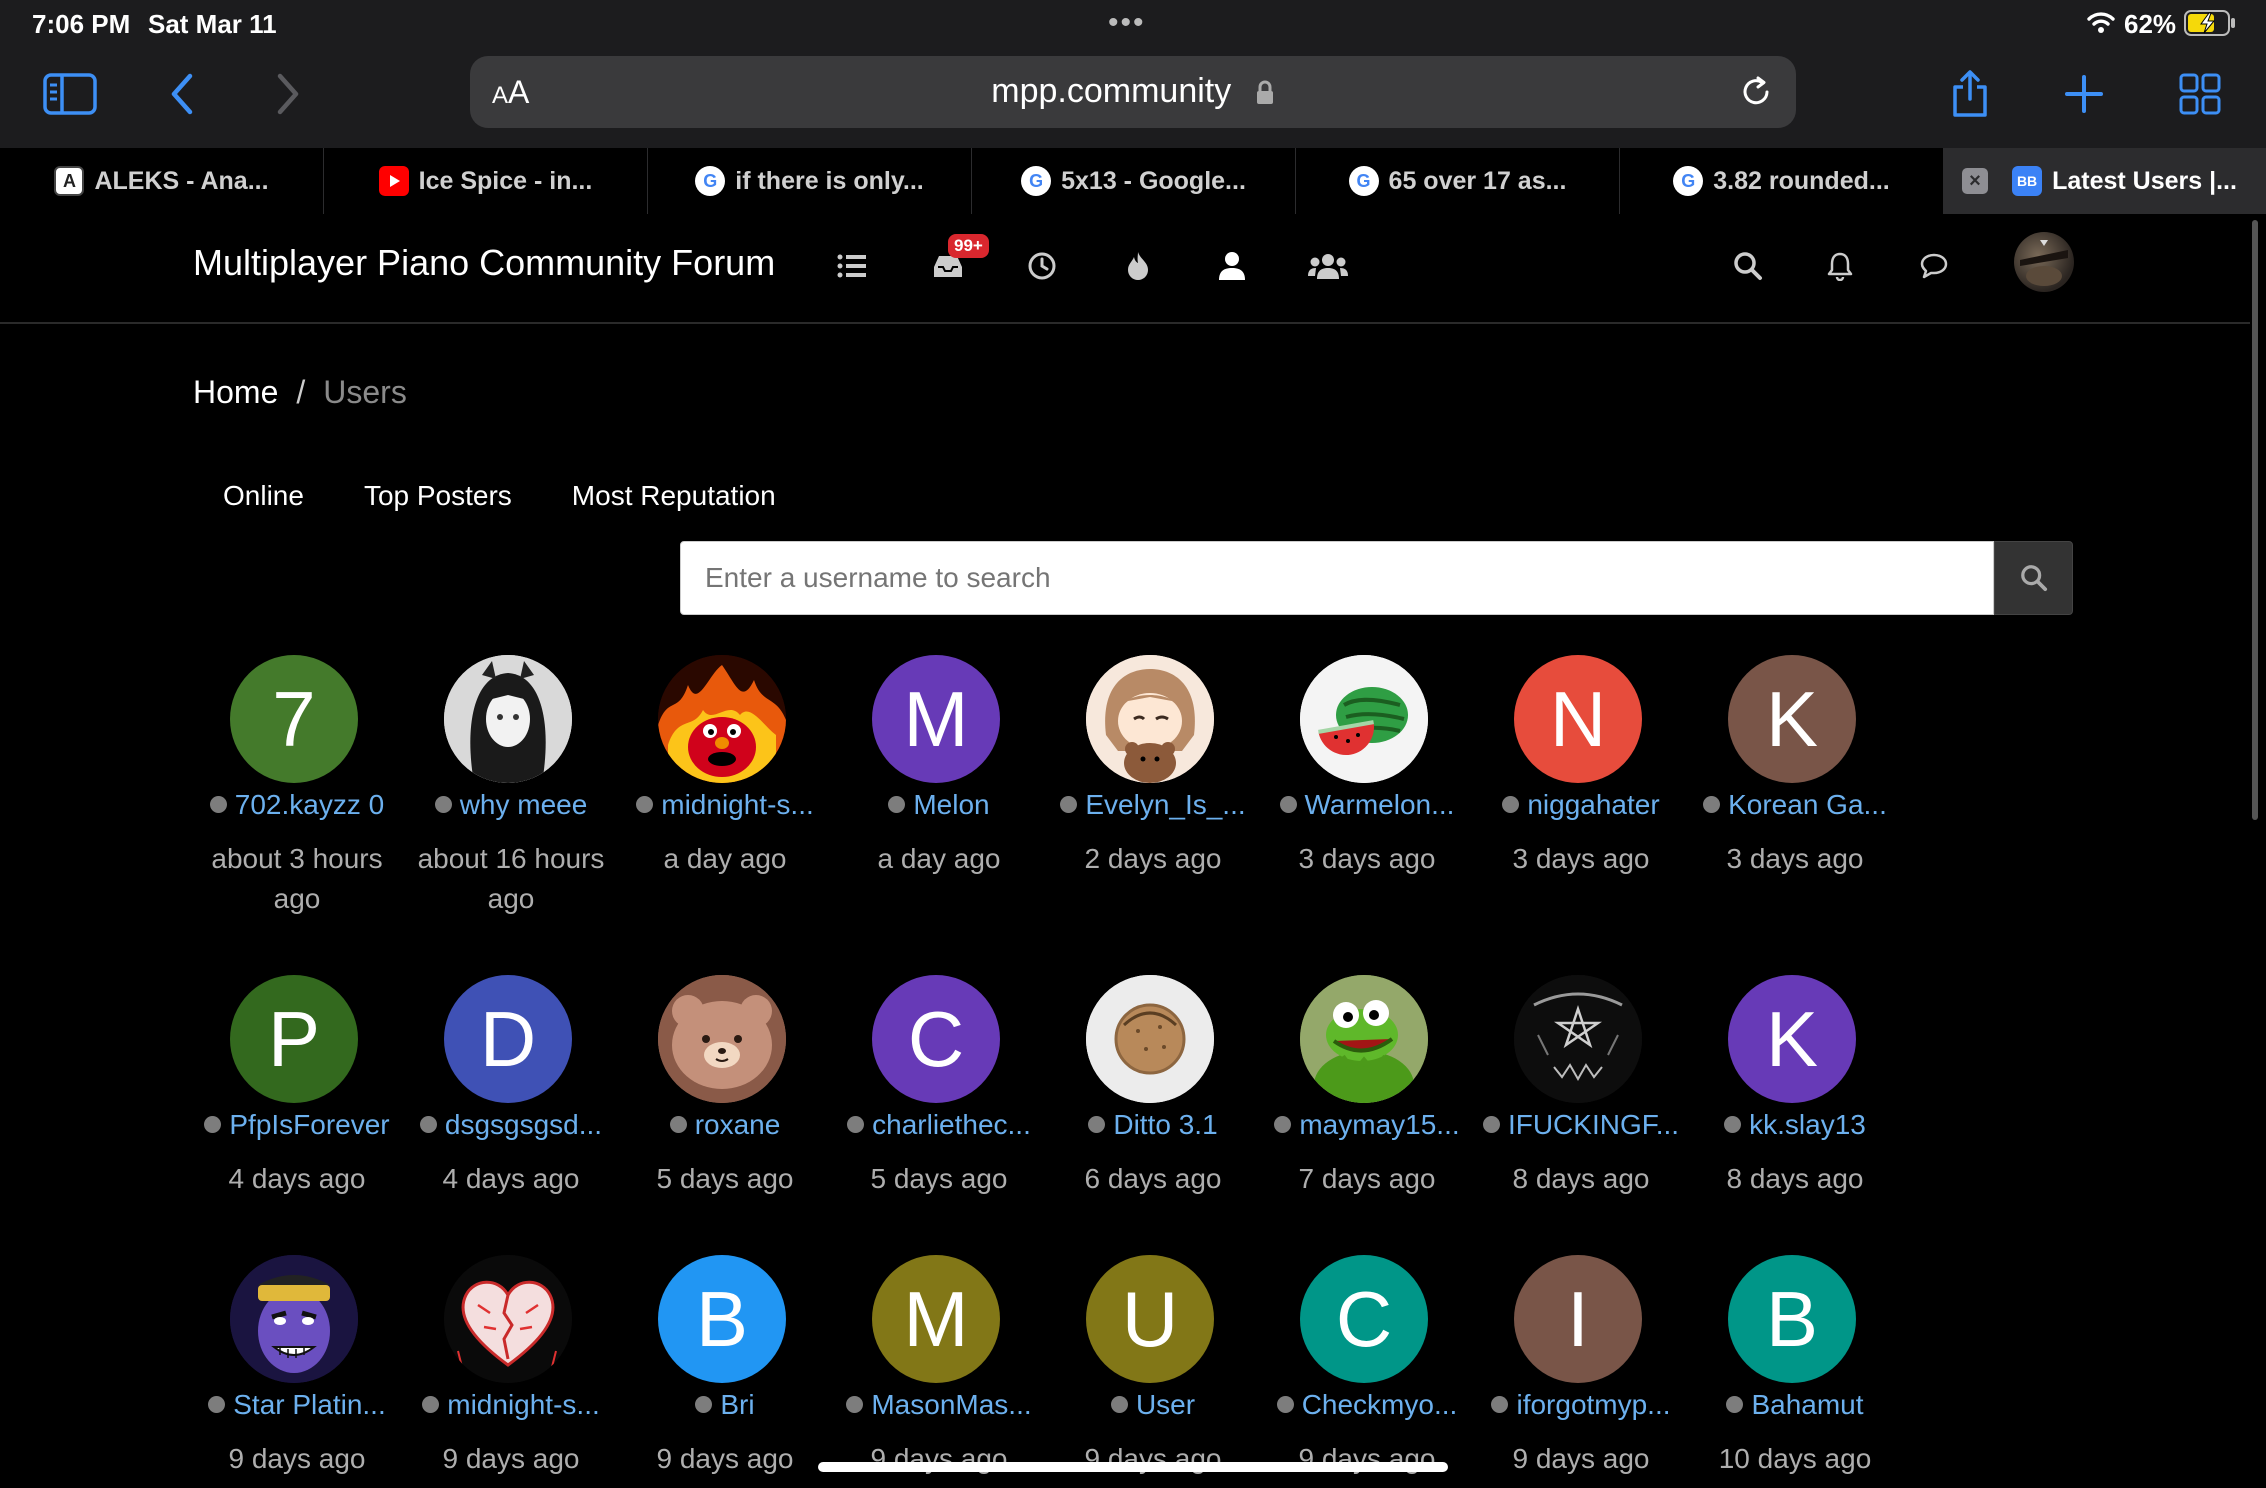 The width and height of the screenshot is (2266, 1488). I want to click on filter-most-reputation: Most Reputation, so click(674, 496).